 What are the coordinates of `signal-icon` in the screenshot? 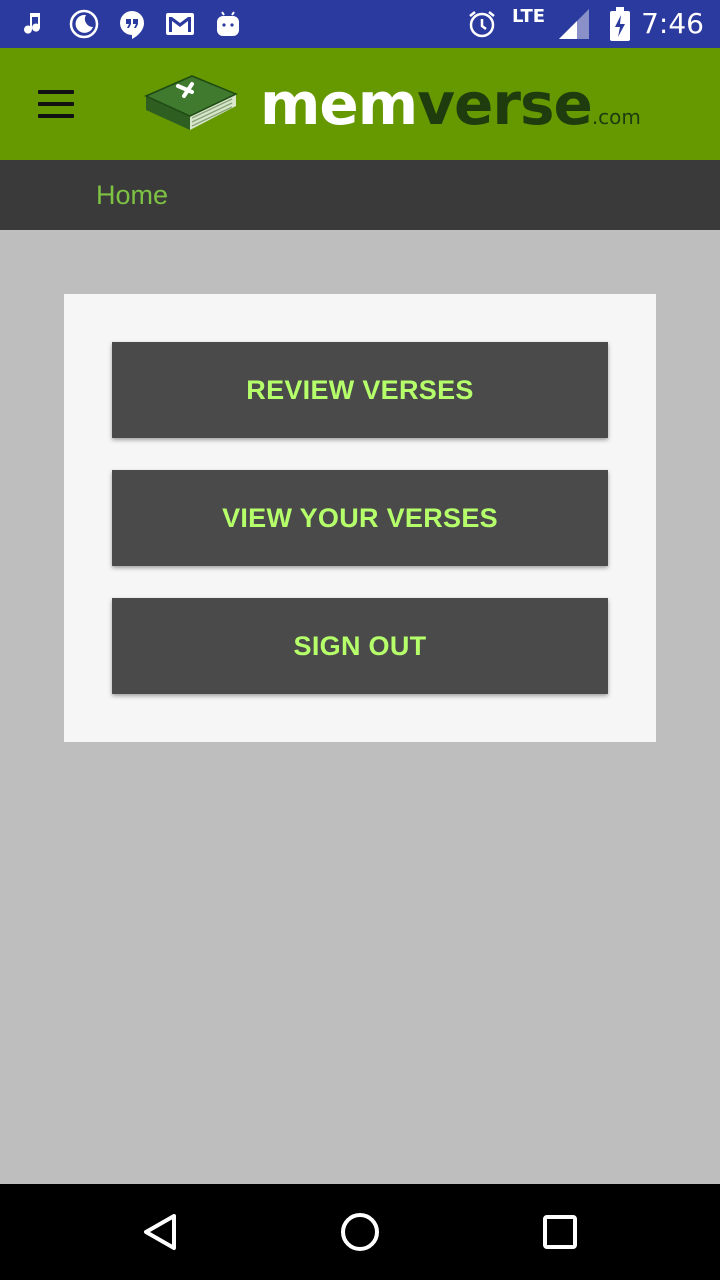 It's located at (573, 23).